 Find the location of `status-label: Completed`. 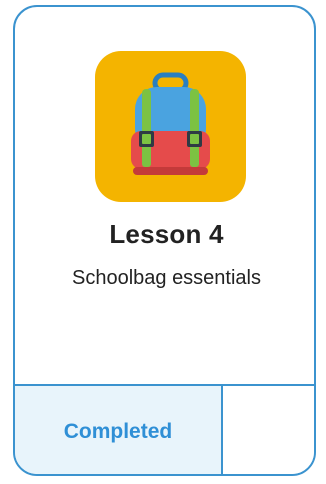

status-label: Completed is located at coordinates (118, 431).